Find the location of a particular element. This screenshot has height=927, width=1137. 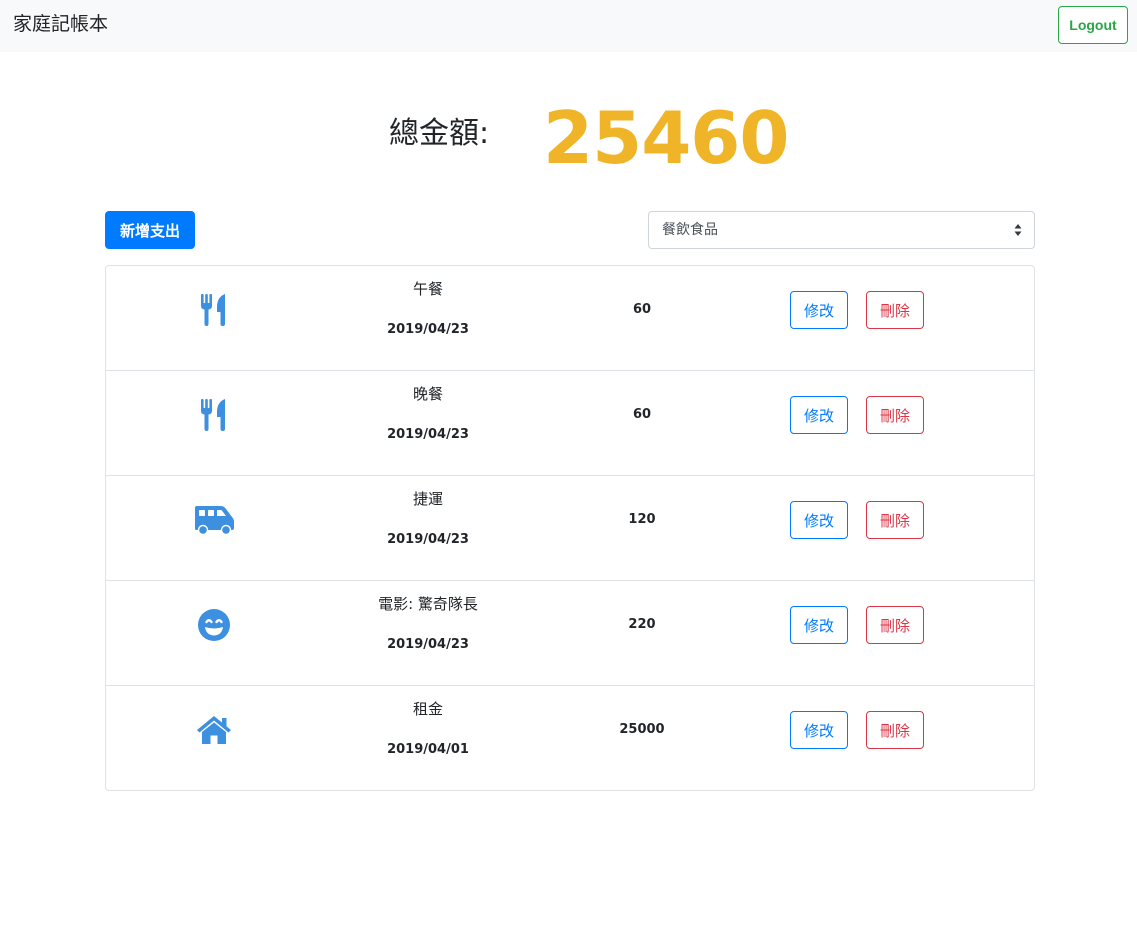

record-name: 租金 is located at coordinates (427, 709).